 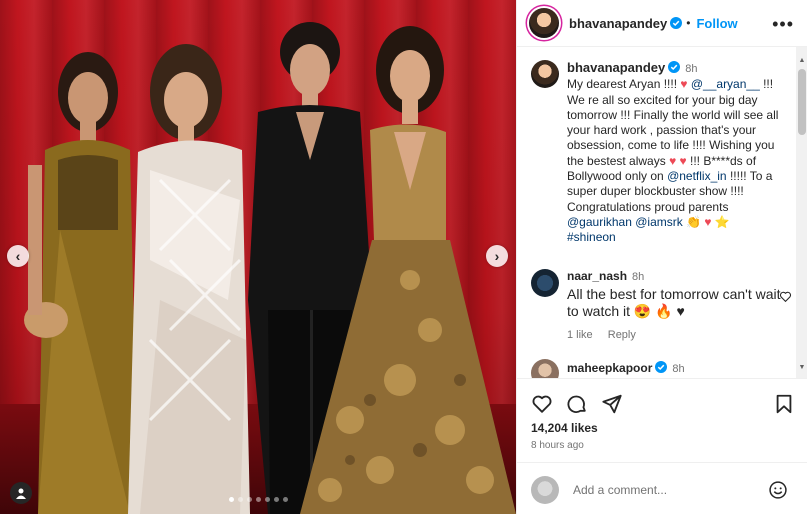 What do you see at coordinates (580, 335) in the screenshot?
I see `comment-likes-count: 1 like` at bounding box center [580, 335].